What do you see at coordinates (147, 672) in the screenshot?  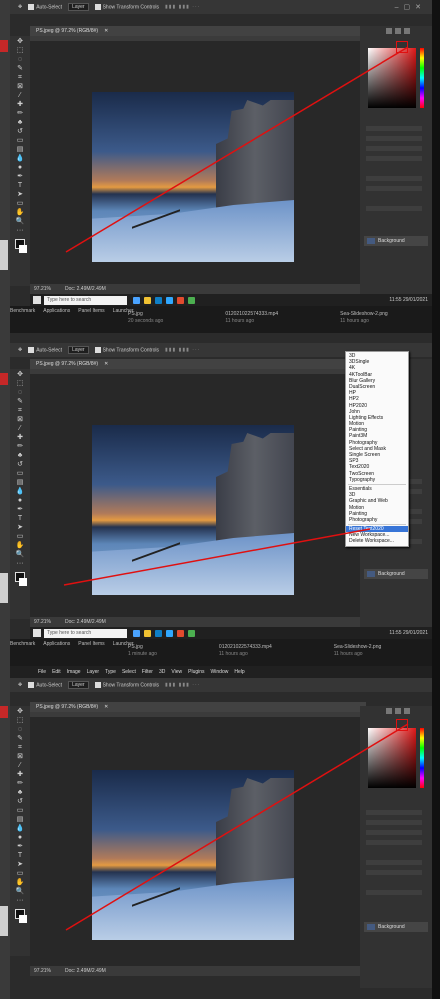 I see `menu-filter: Filter` at bounding box center [147, 672].